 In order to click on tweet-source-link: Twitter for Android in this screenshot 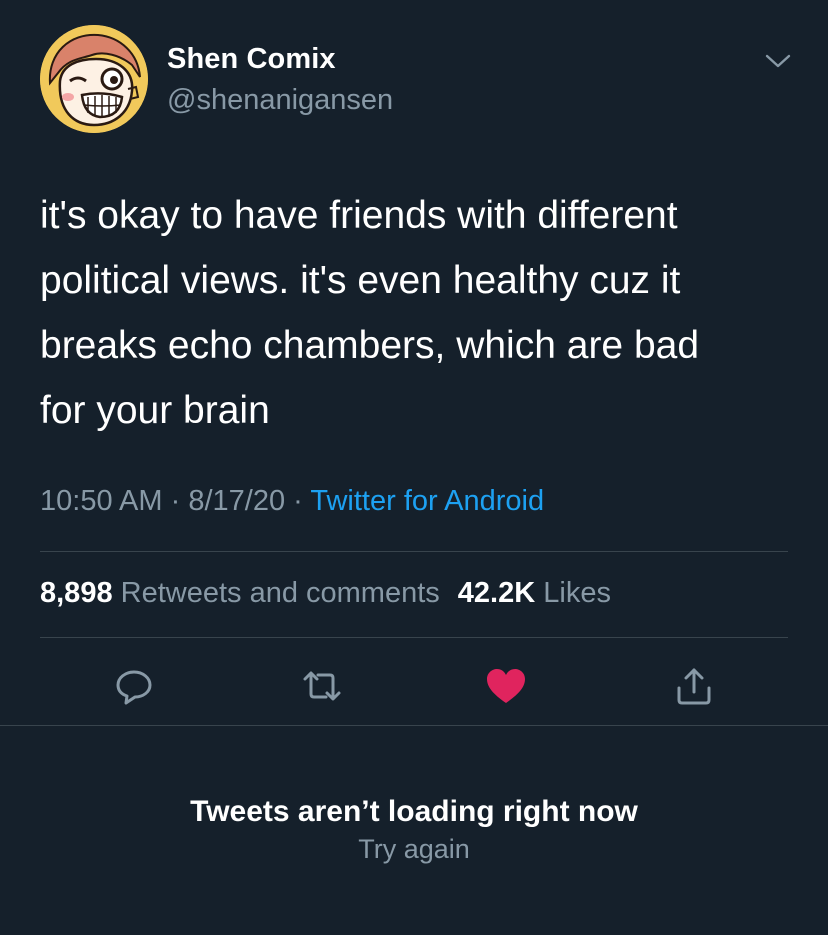, I will do `click(427, 501)`.